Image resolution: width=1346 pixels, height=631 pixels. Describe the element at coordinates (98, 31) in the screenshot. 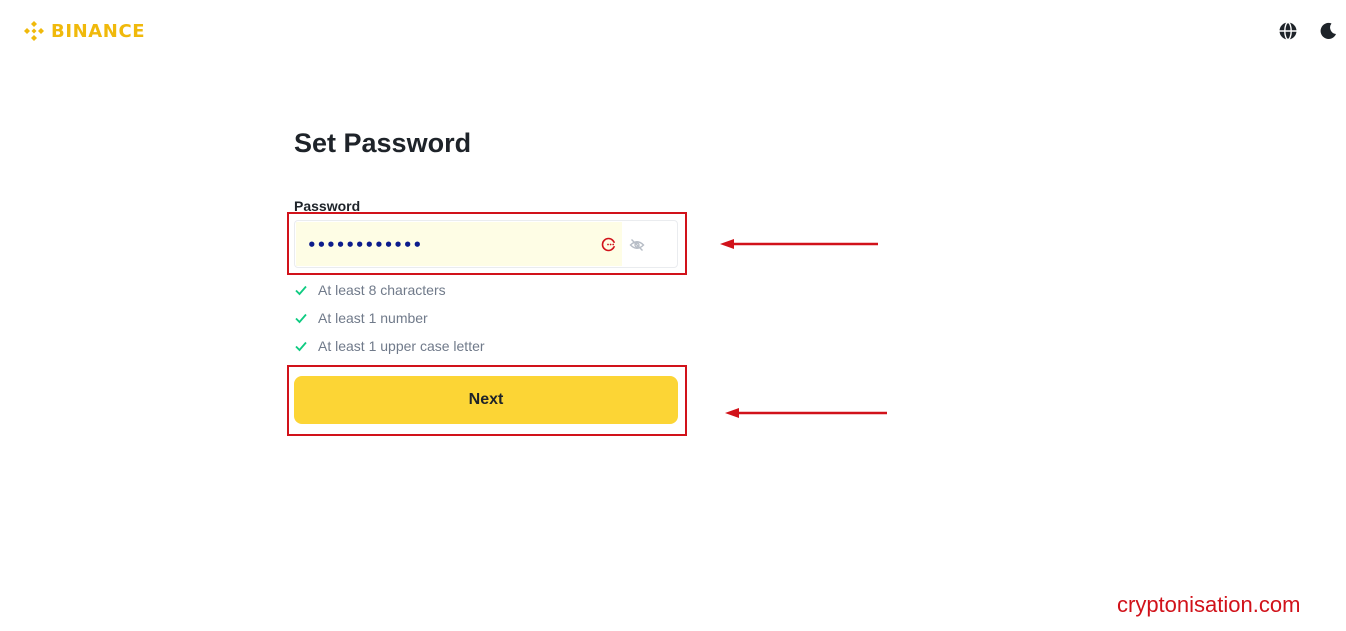

I see `brand-name: BINANCE` at that location.